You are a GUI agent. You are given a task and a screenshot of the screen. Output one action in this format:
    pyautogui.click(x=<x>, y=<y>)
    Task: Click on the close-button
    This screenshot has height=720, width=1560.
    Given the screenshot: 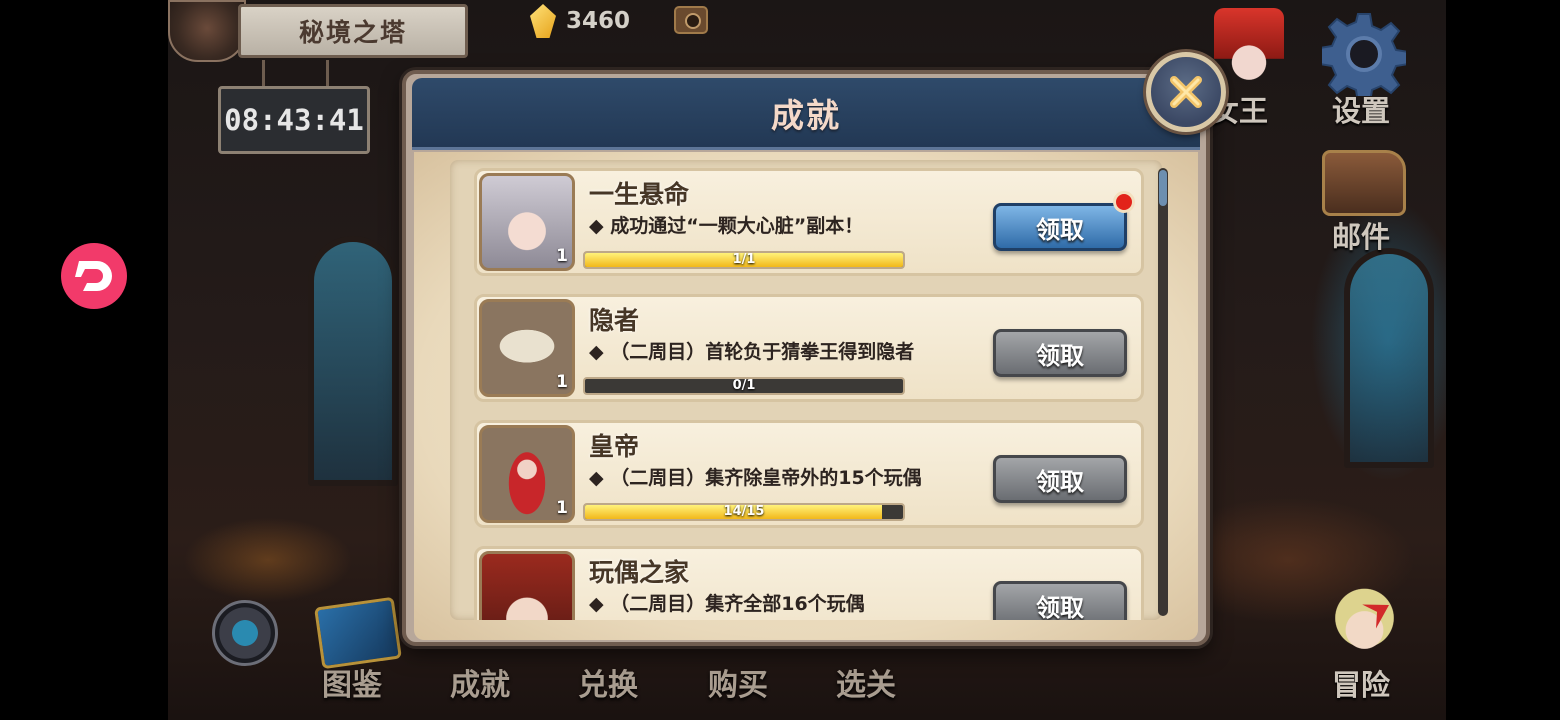 What is the action you would take?
    pyautogui.click(x=1186, y=92)
    